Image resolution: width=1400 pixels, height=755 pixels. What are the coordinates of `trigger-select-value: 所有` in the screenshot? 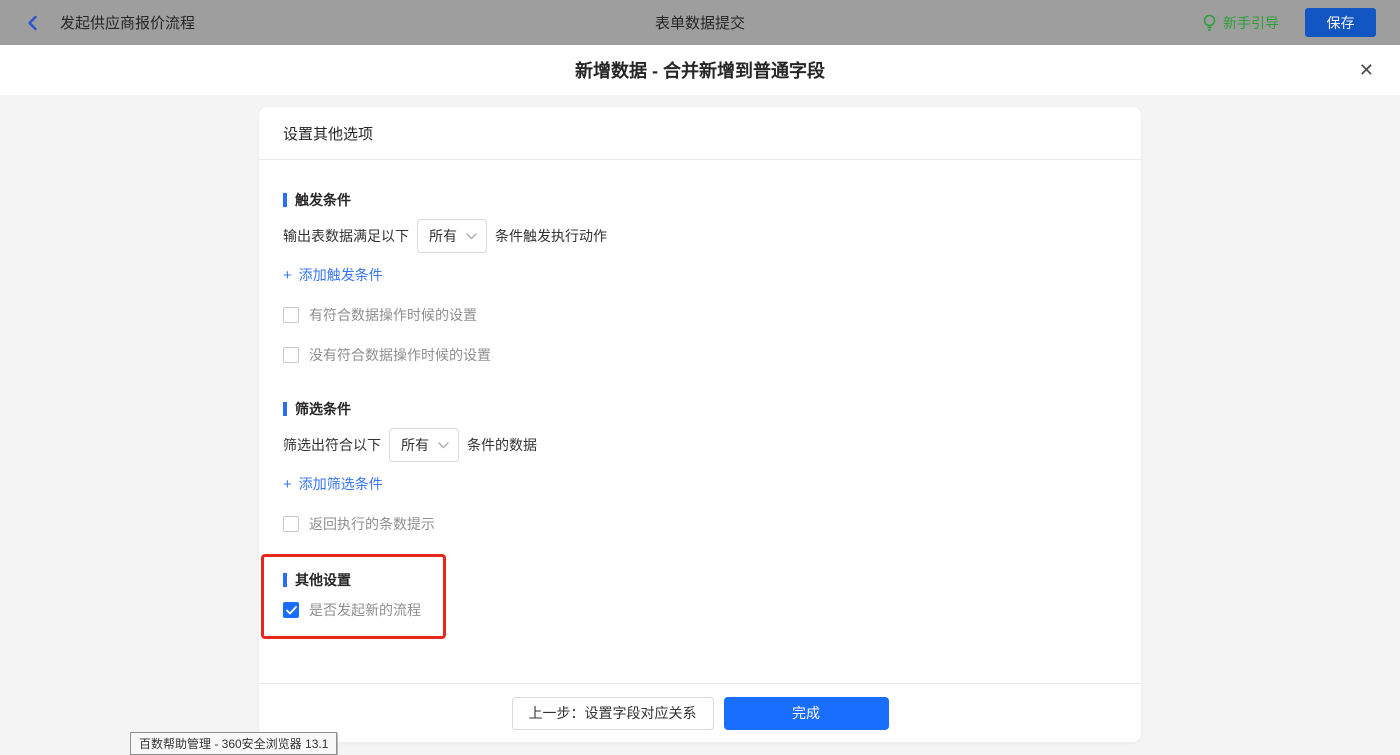 It's located at (443, 236).